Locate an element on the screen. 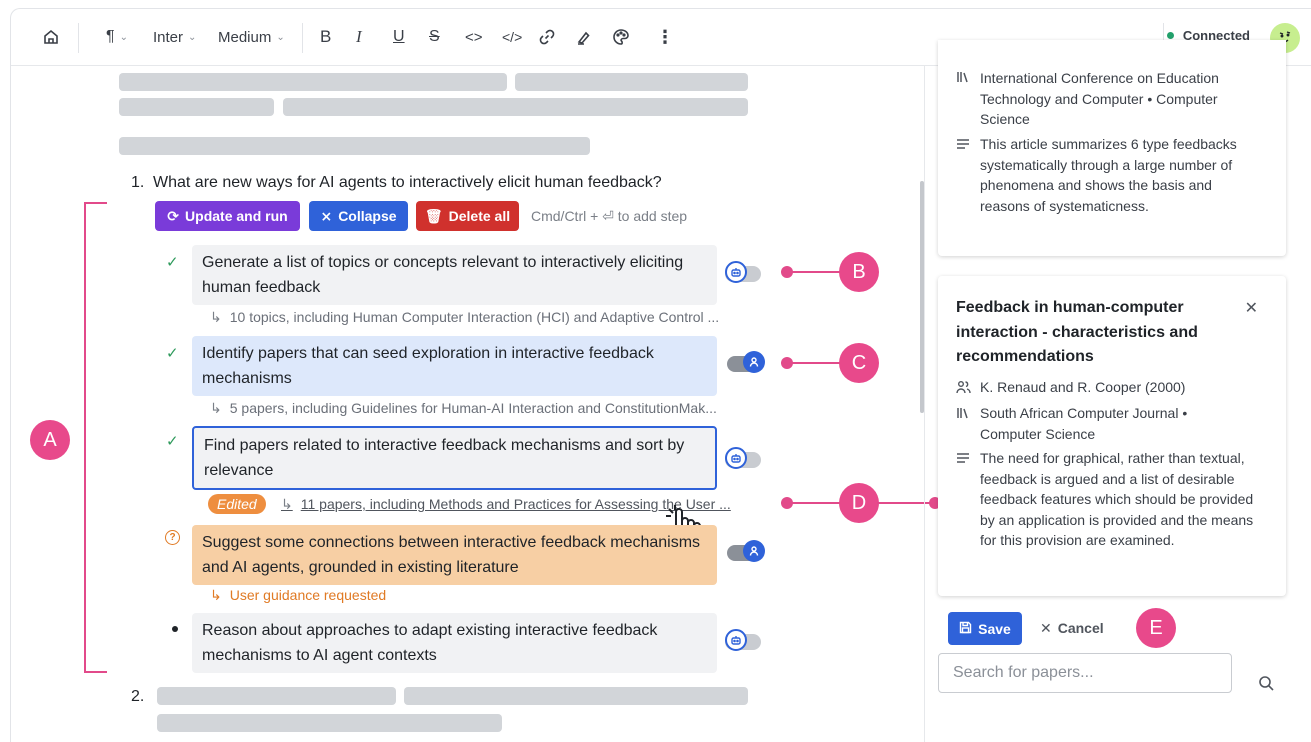 Image resolution: width=1311 pixels, height=742 pixels. bullet-icon is located at coordinates (175, 629).